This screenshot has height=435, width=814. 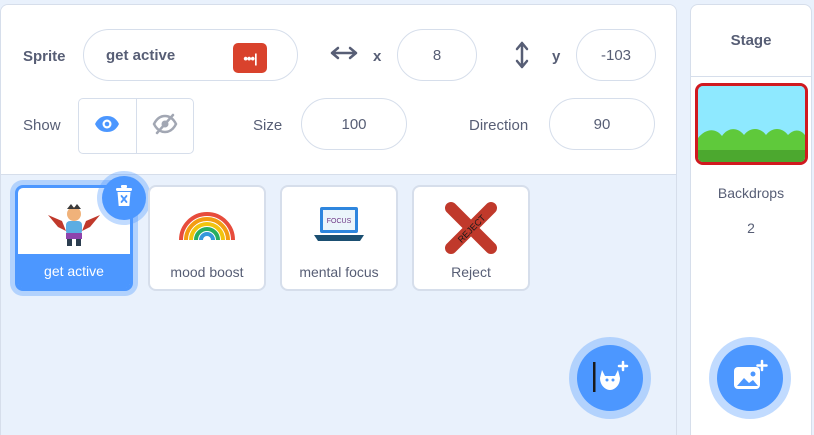 I want to click on sprite-name-value: get active, so click(x=141, y=55).